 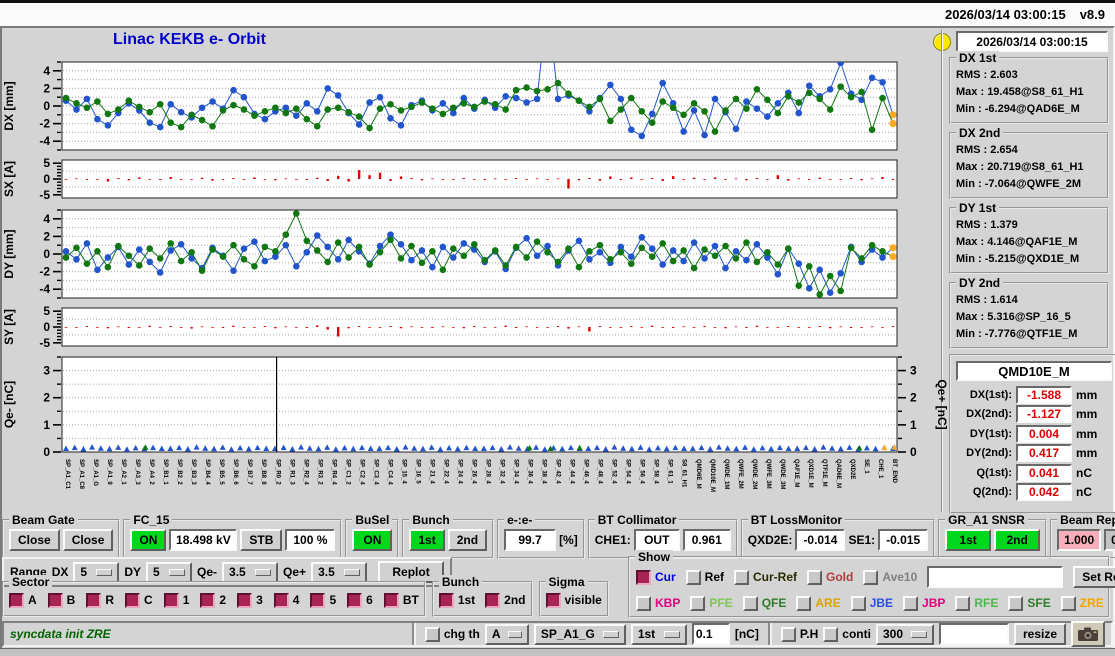 What do you see at coordinates (88, 540) in the screenshot?
I see `beam-gate-close-2-button: Close` at bounding box center [88, 540].